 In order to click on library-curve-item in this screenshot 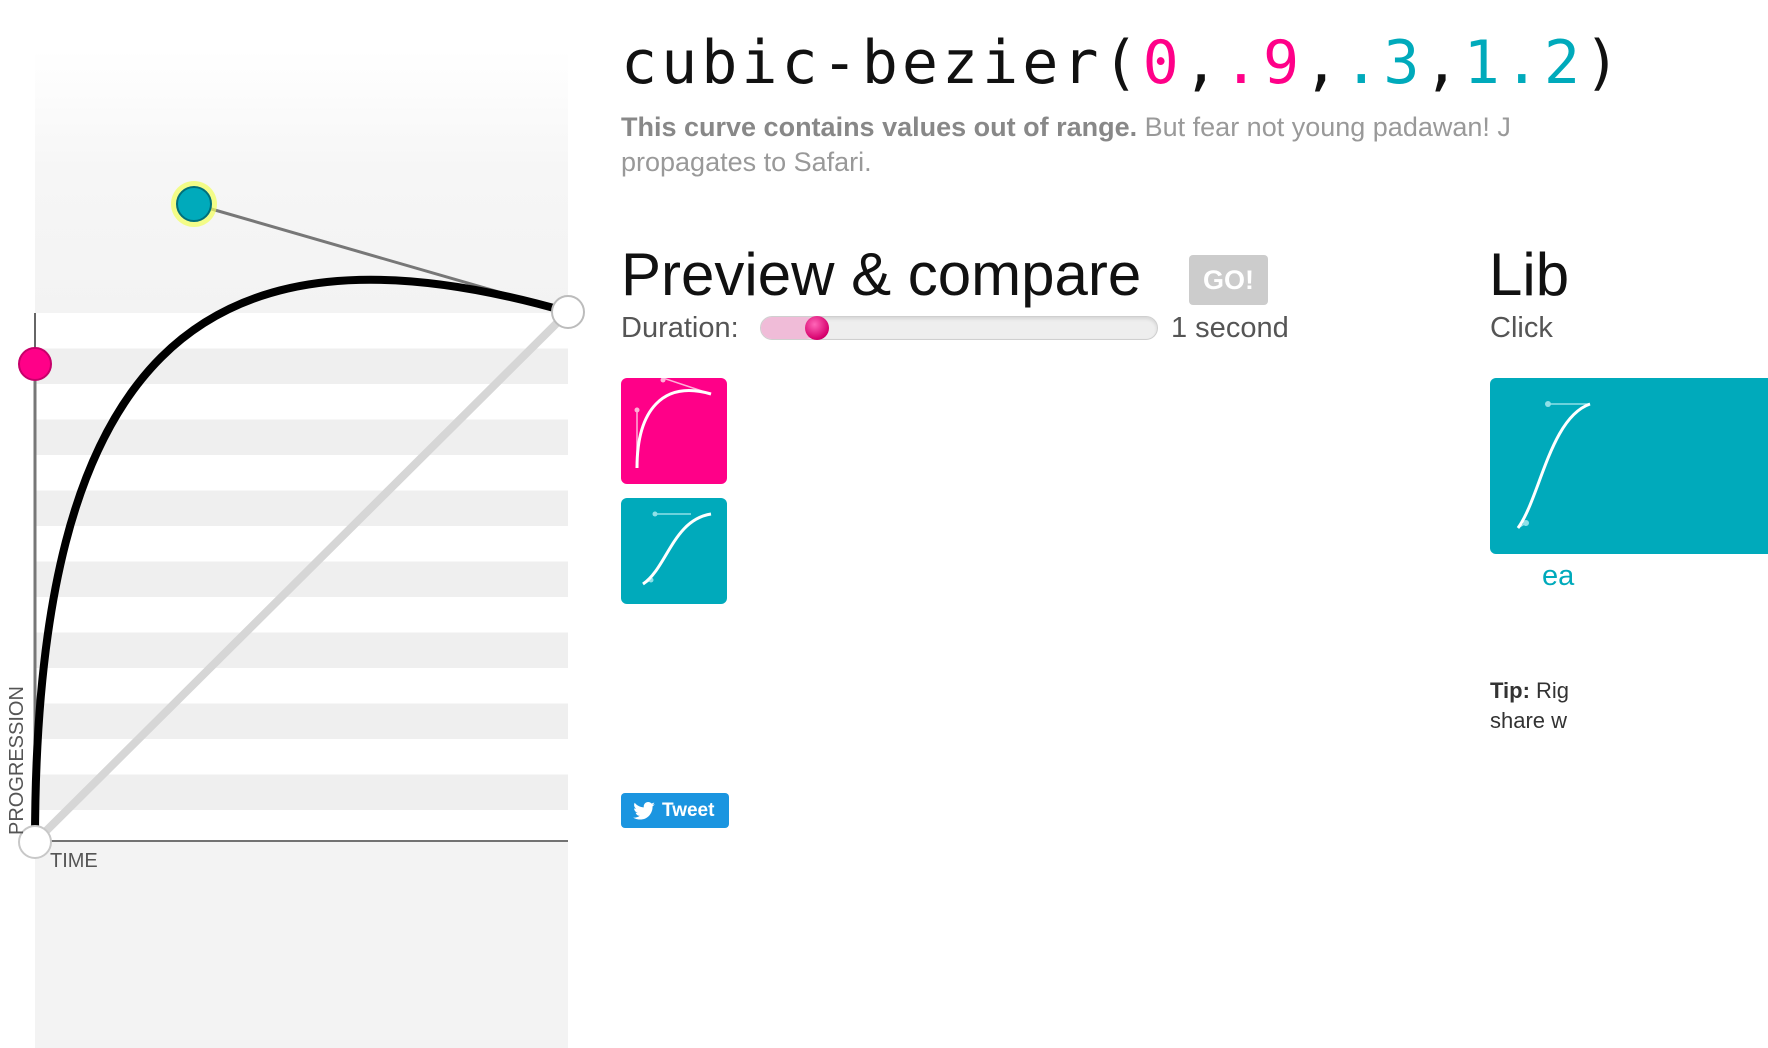, I will do `click(1629, 466)`.